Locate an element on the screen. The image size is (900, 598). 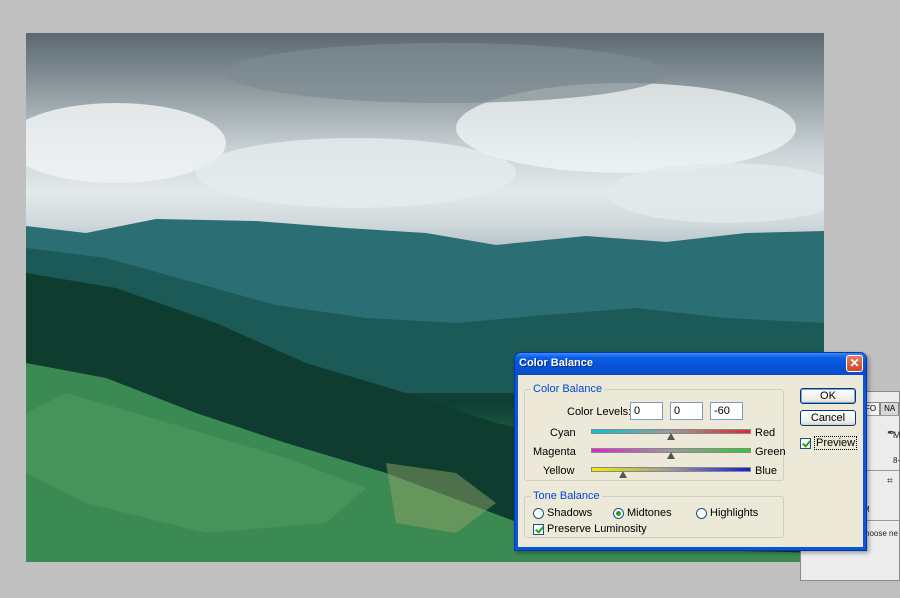
dialog-titlebar: Color Balance ✕ is located at coordinates (690, 364).